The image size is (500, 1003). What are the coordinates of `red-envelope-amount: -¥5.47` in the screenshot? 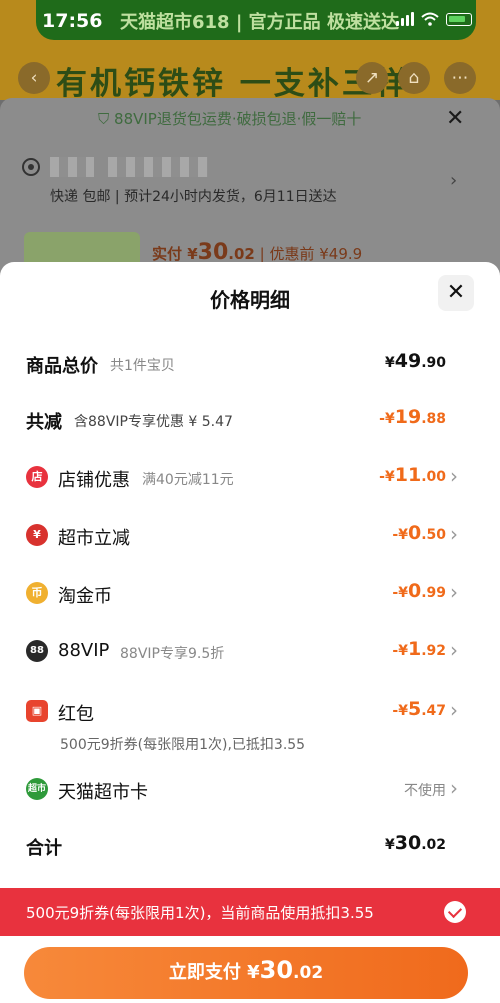 It's located at (419, 709).